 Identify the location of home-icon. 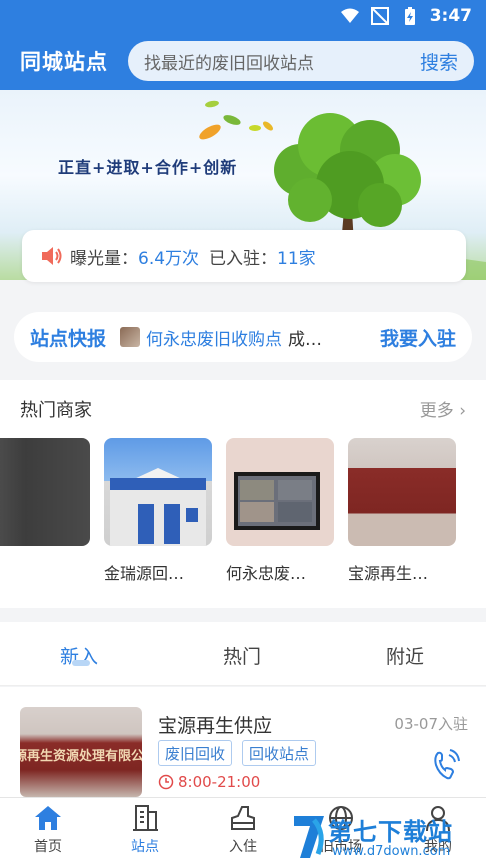
(48, 818).